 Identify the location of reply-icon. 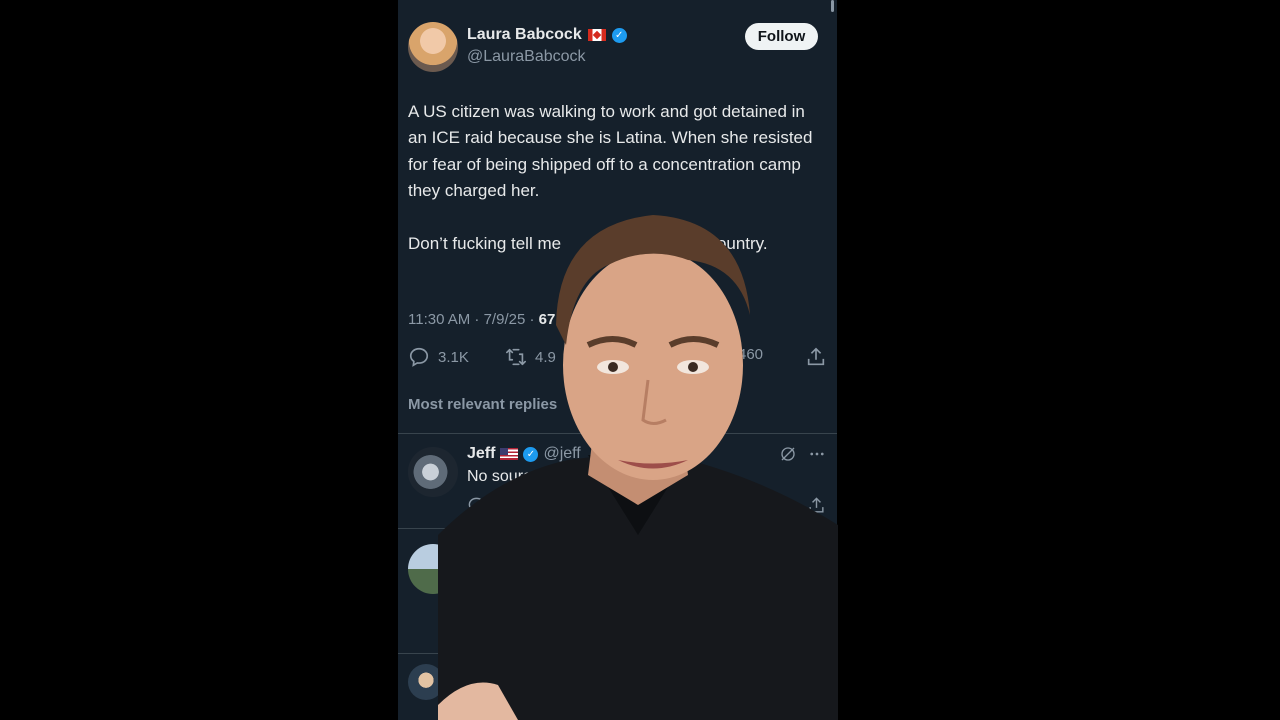
(419, 357).